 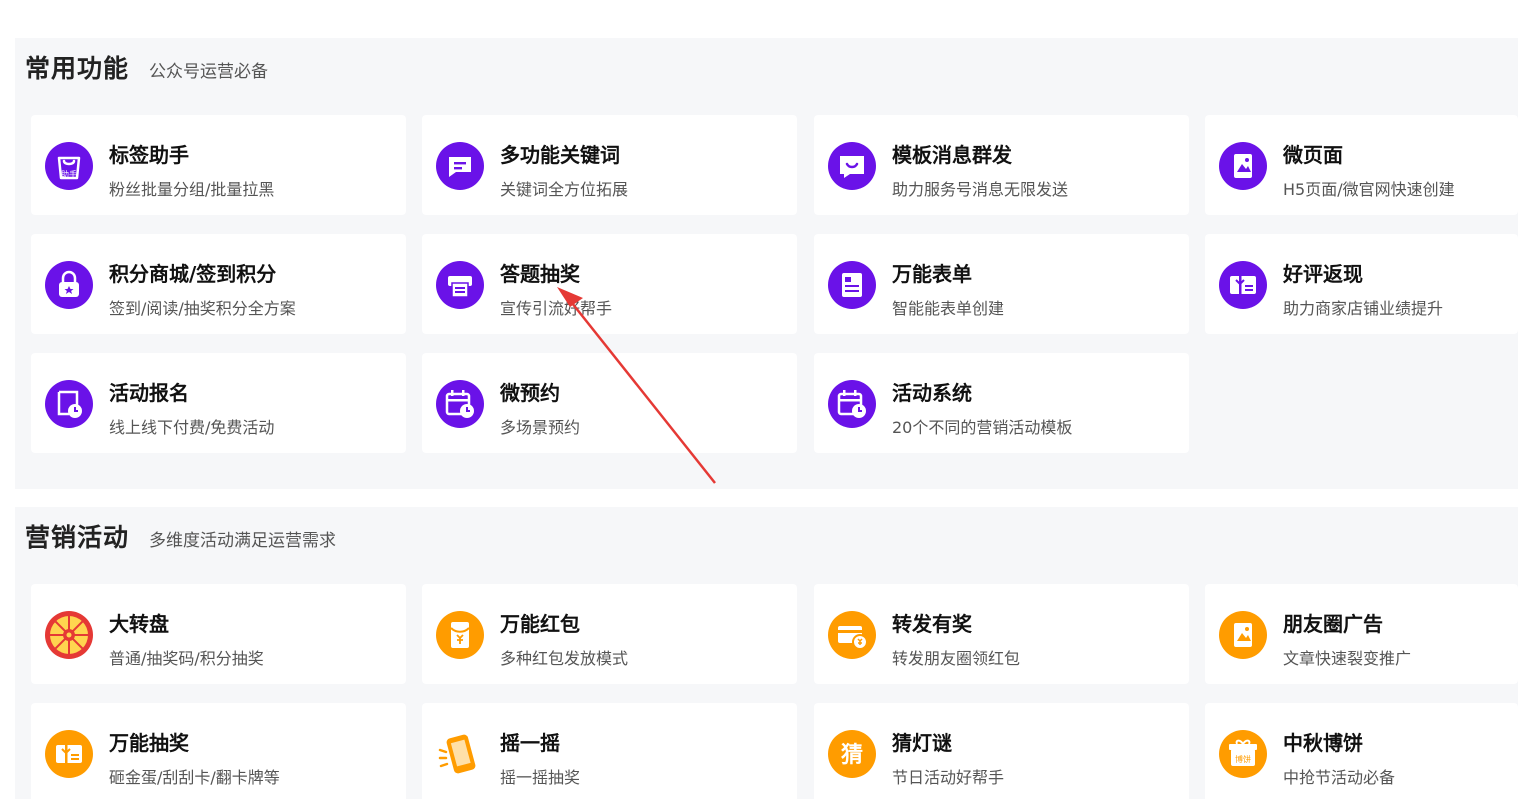 What do you see at coordinates (194, 777) in the screenshot?
I see `card-desc: 砸金蛋/刮刮卡/翻卡牌等` at bounding box center [194, 777].